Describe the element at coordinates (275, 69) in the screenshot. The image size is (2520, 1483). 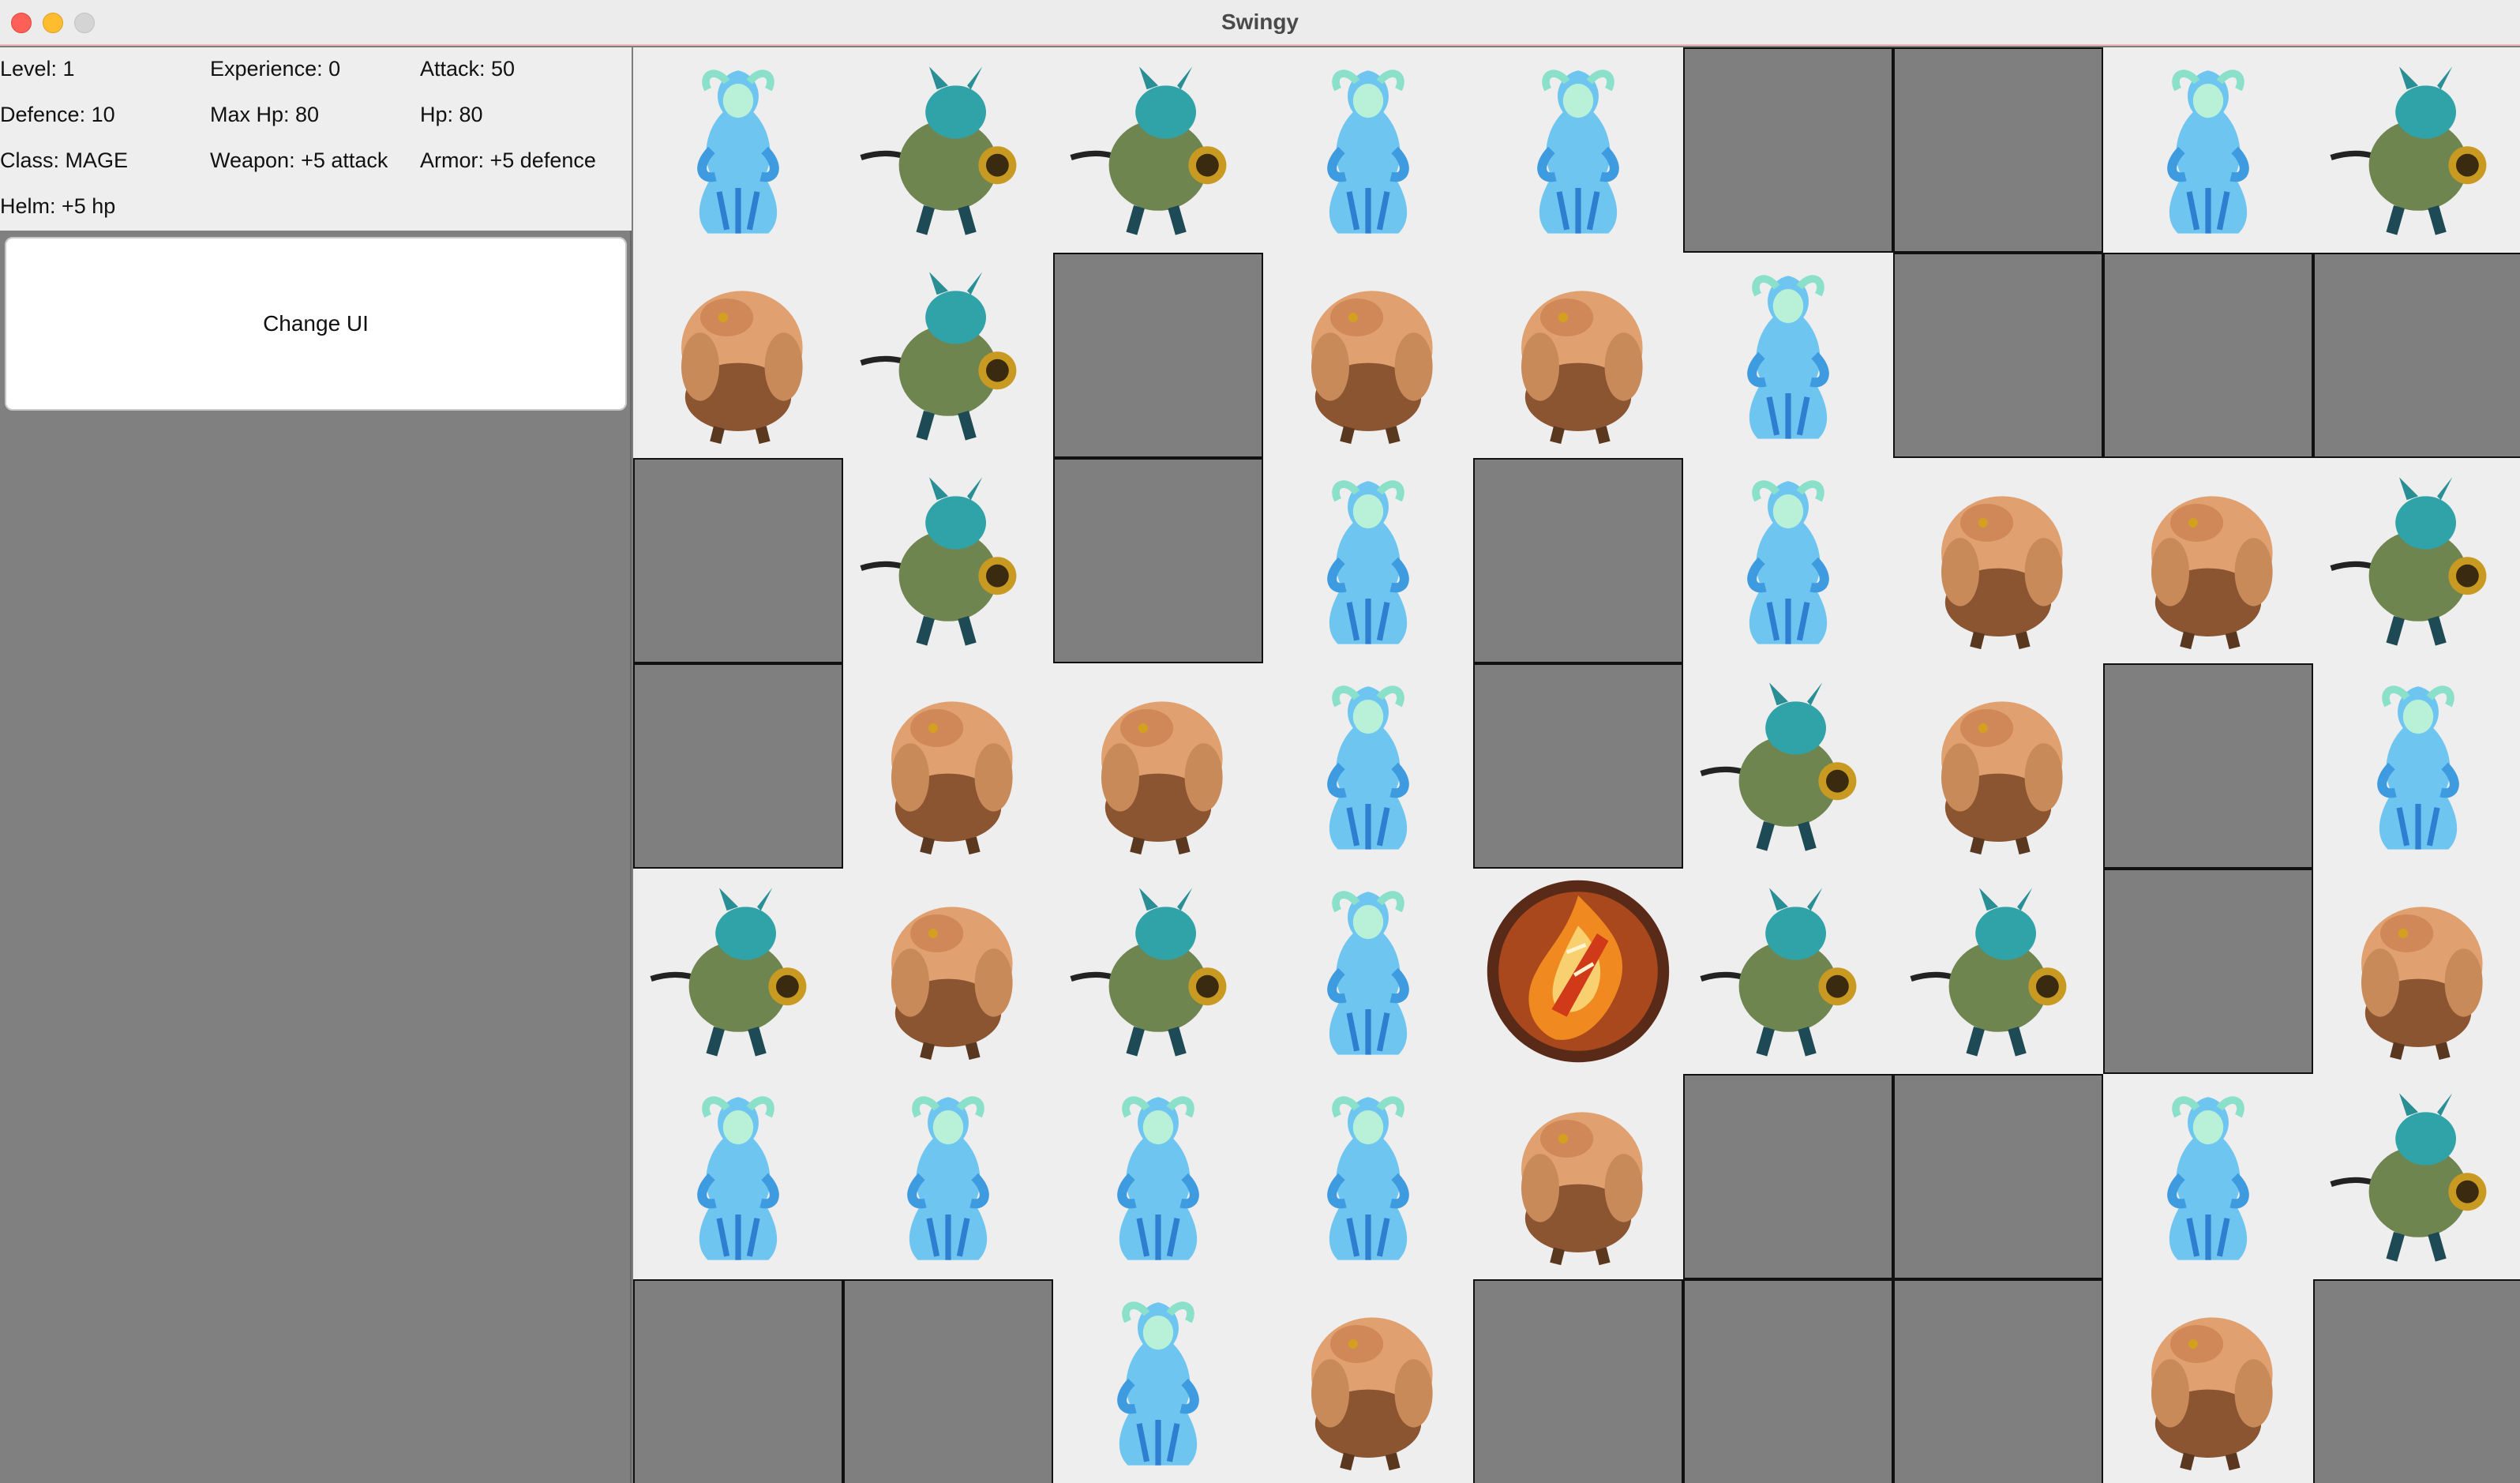
I see `stat-experience: Experience: 0` at that location.